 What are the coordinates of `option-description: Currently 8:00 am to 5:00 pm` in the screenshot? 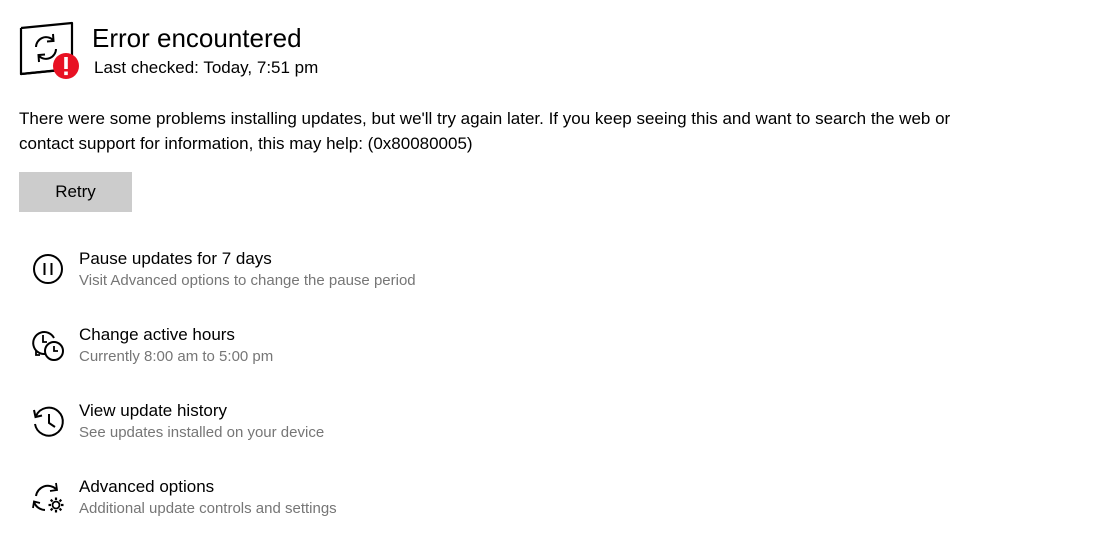 It's located at (176, 356).